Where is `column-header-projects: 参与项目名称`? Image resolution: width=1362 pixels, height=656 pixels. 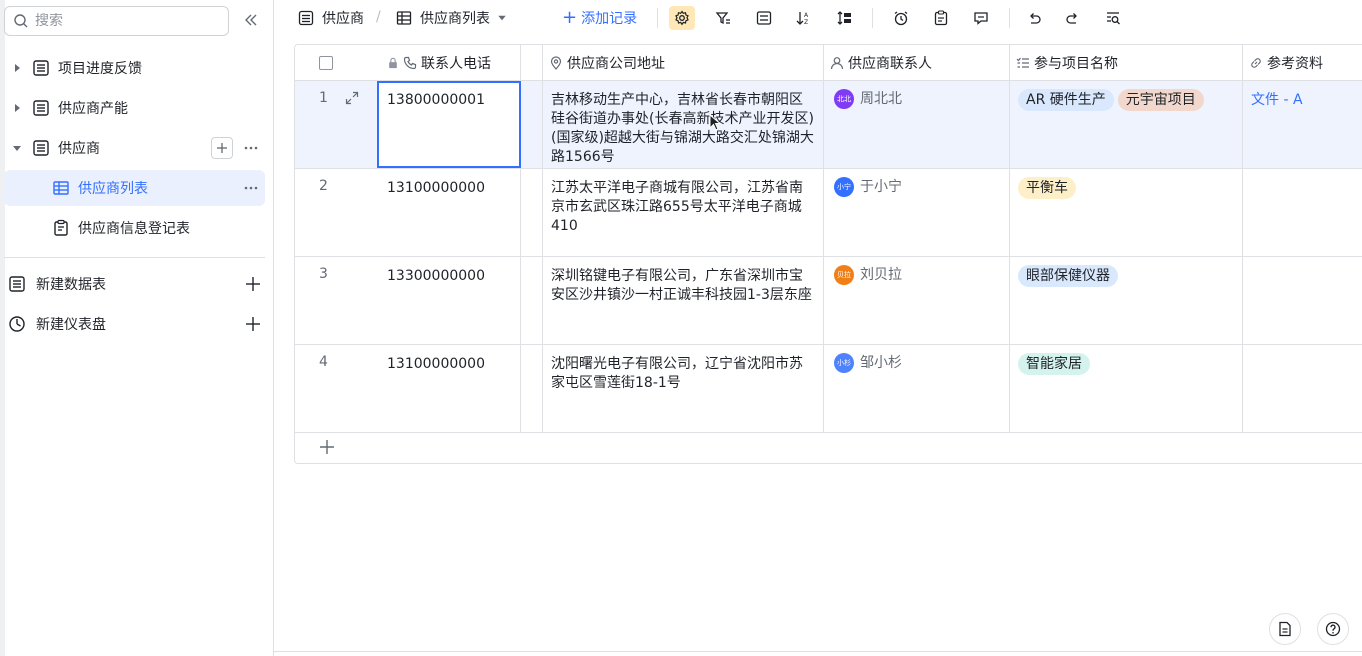 column-header-projects: 参与项目名称 is located at coordinates (1126, 62).